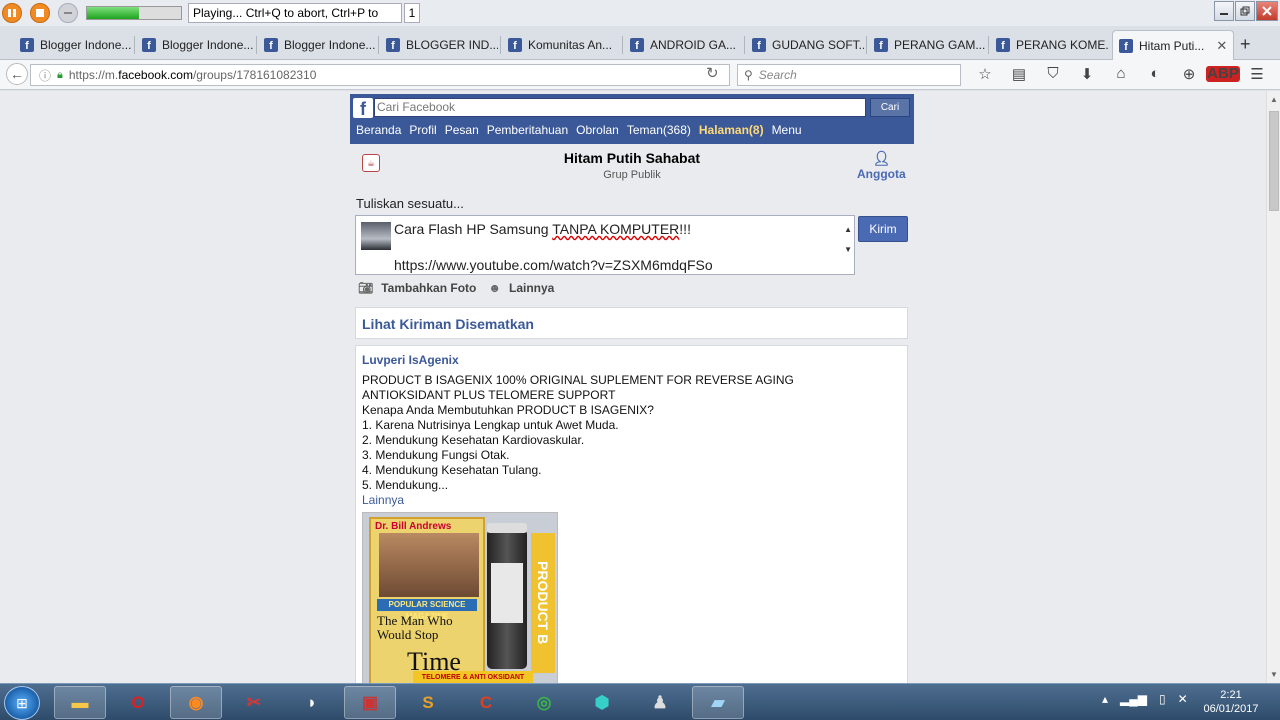  I want to click on video-thumbnail, so click(376, 236).